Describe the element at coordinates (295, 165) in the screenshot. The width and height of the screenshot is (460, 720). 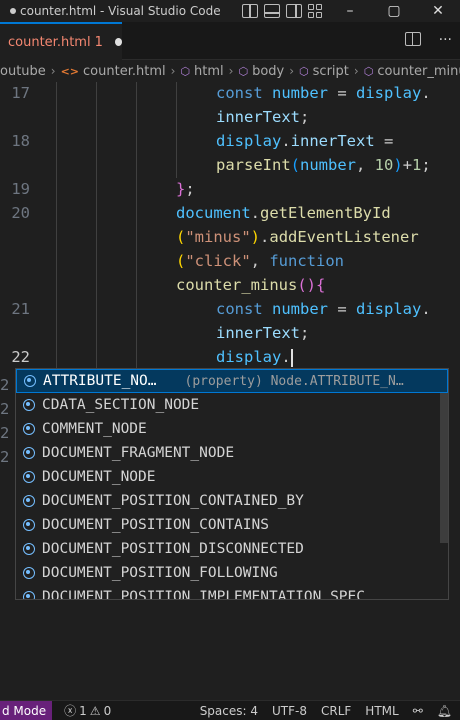
I see `code-token: (` at that location.